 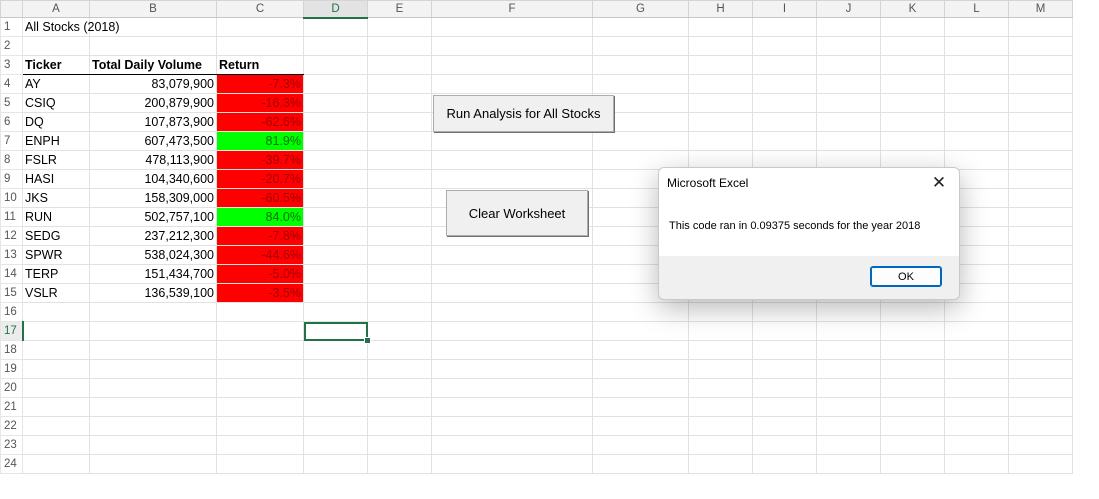 What do you see at coordinates (335, 255) in the screenshot?
I see `cell-d13` at bounding box center [335, 255].